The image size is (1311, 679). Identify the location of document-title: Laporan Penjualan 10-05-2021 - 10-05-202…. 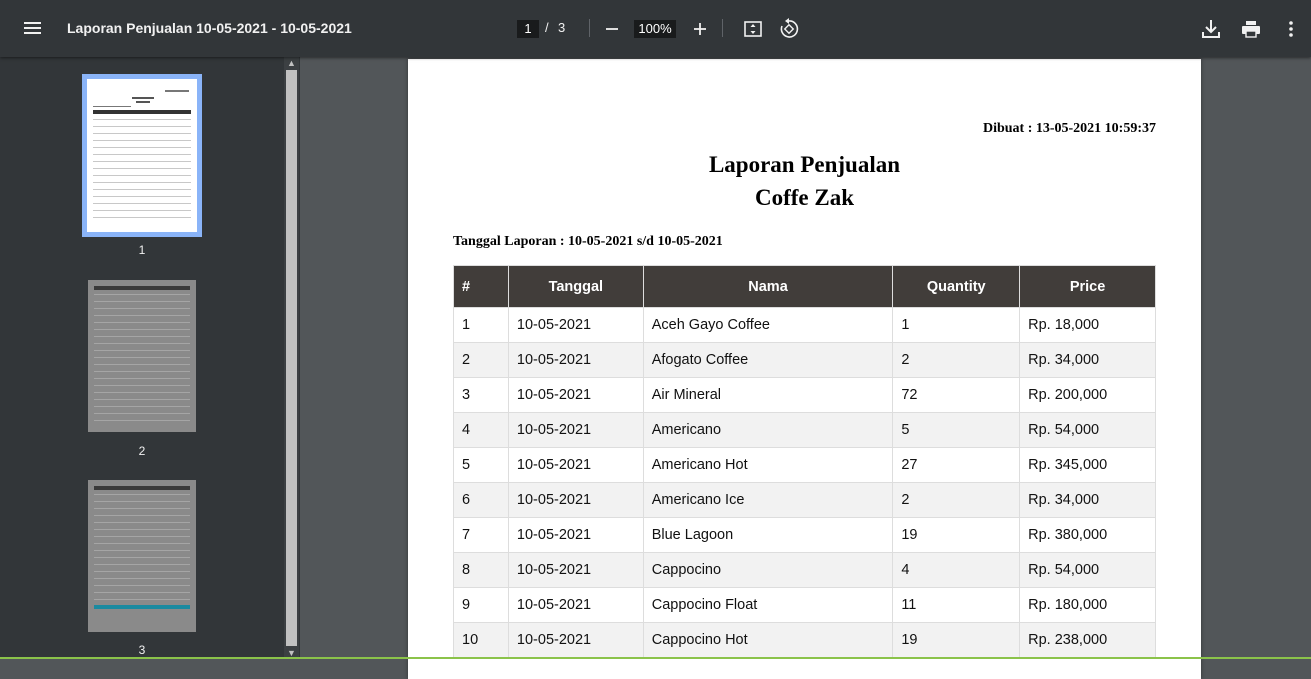
(209, 28).